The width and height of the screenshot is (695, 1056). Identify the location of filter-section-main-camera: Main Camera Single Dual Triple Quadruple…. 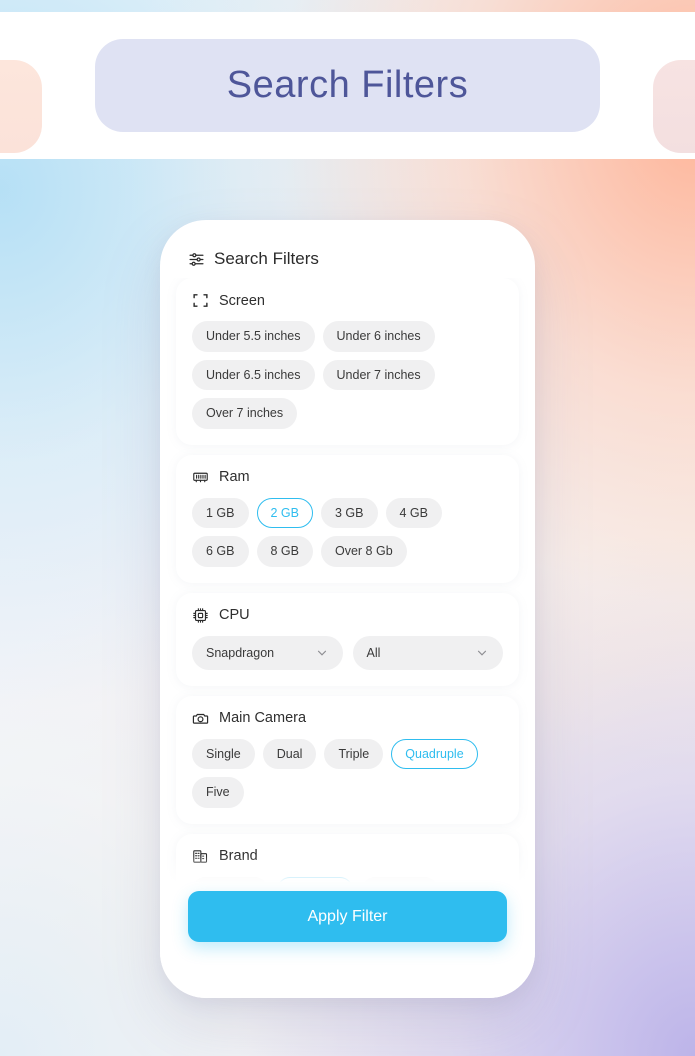
(347, 759).